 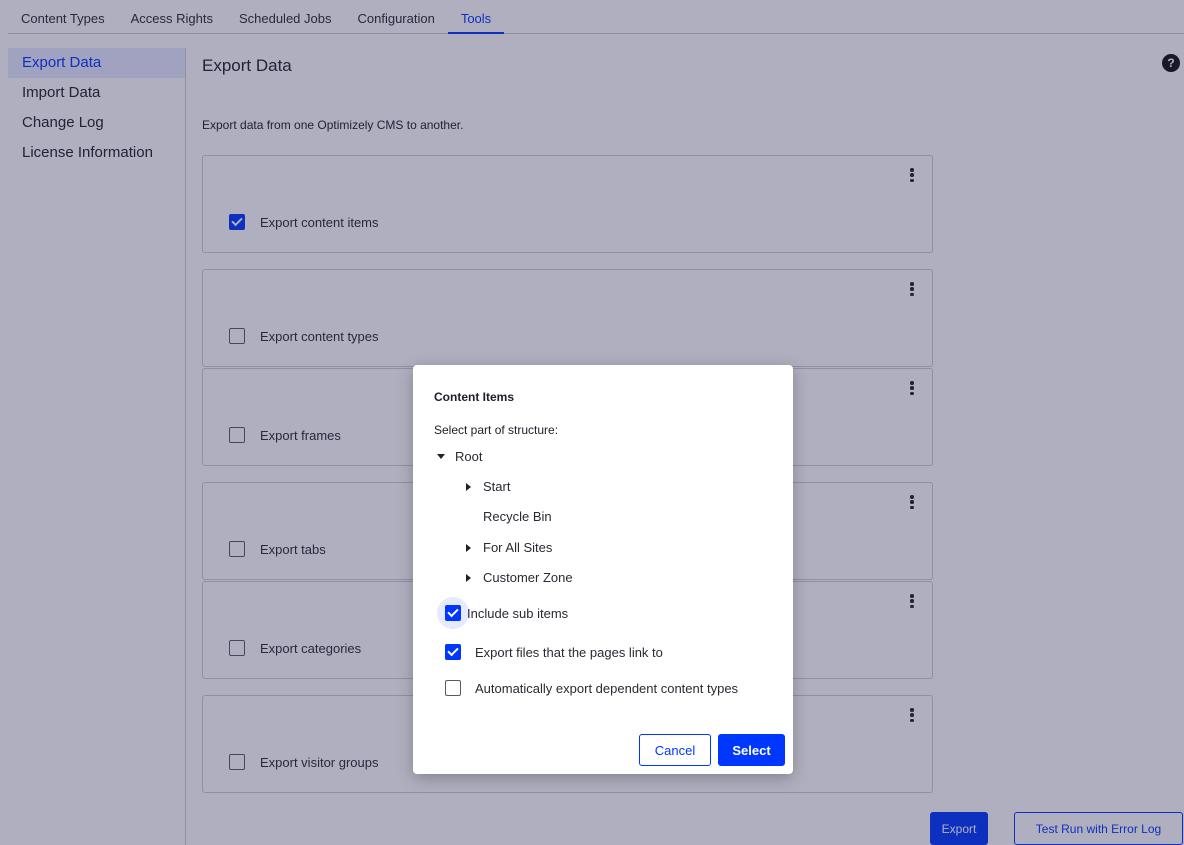 I want to click on tree-node-start: Start, so click(x=488, y=486).